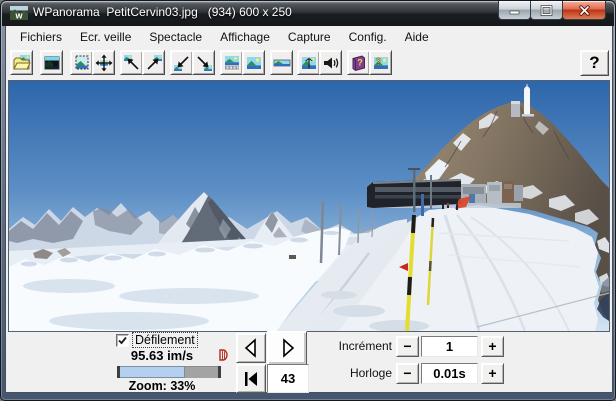  I want to click on toolbar-open-panorama-button, so click(21, 62).